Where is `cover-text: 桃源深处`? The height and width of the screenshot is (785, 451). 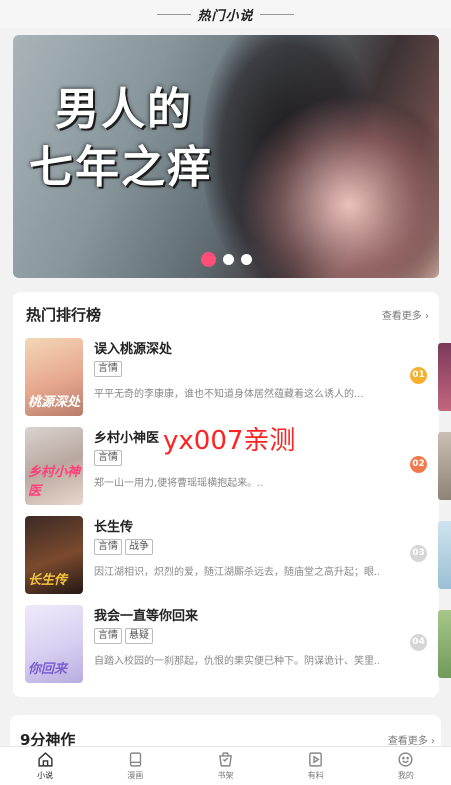
cover-text: 桃源深处 is located at coordinates (54, 402).